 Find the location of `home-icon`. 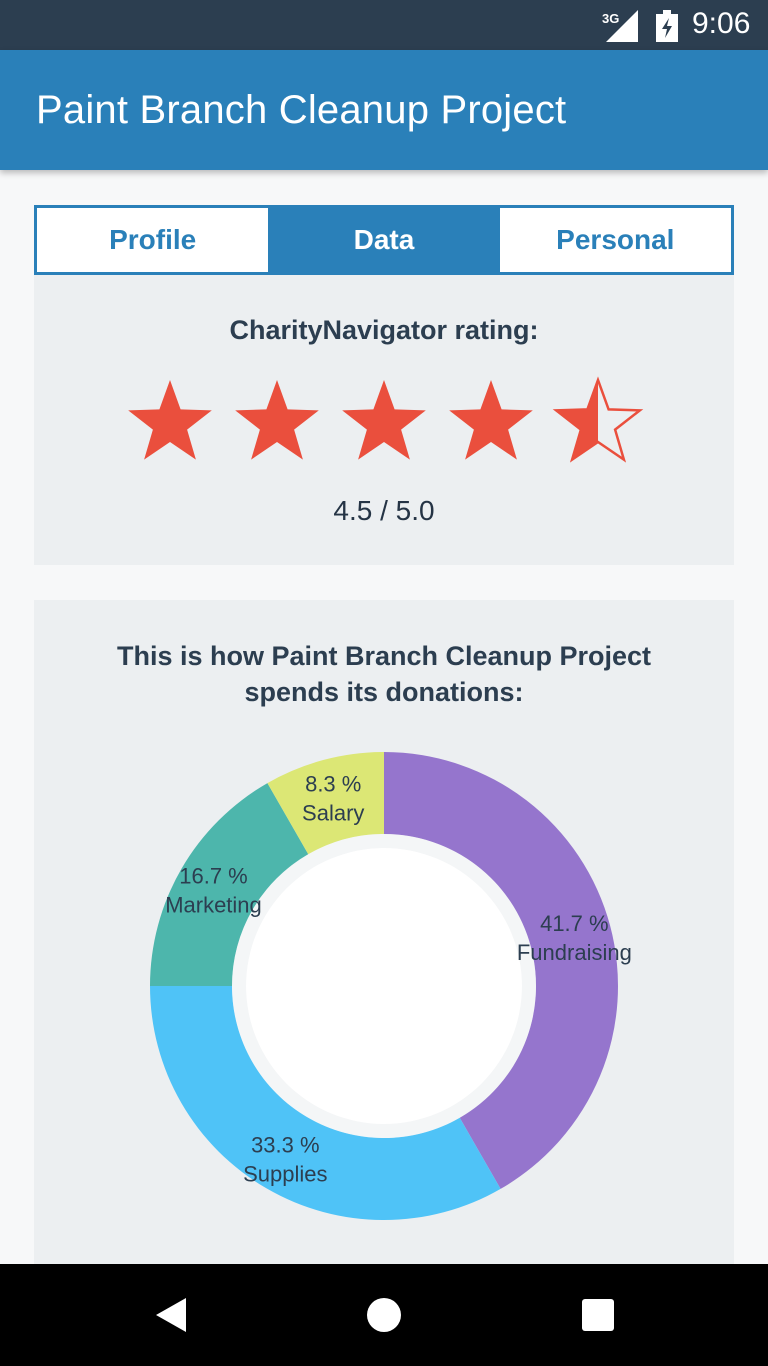

home-icon is located at coordinates (384, 1315).